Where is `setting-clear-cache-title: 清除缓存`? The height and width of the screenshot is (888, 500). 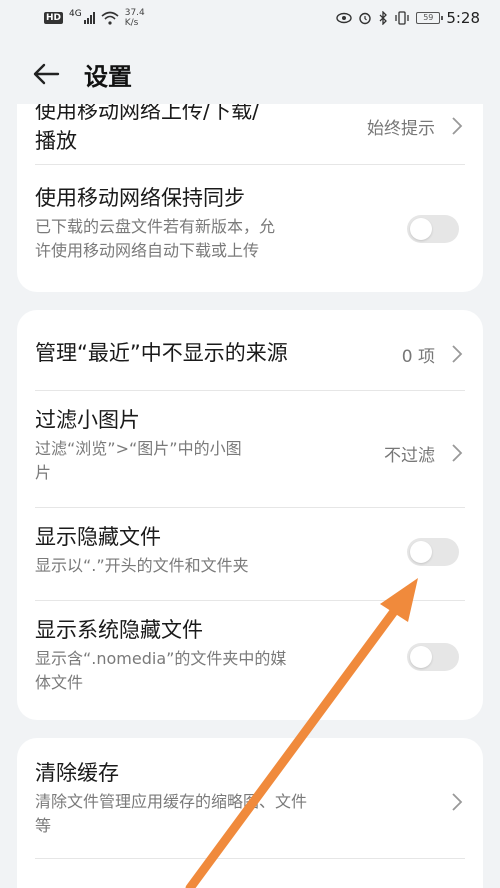
setting-clear-cache-title: 清除缓存 is located at coordinates (77, 773).